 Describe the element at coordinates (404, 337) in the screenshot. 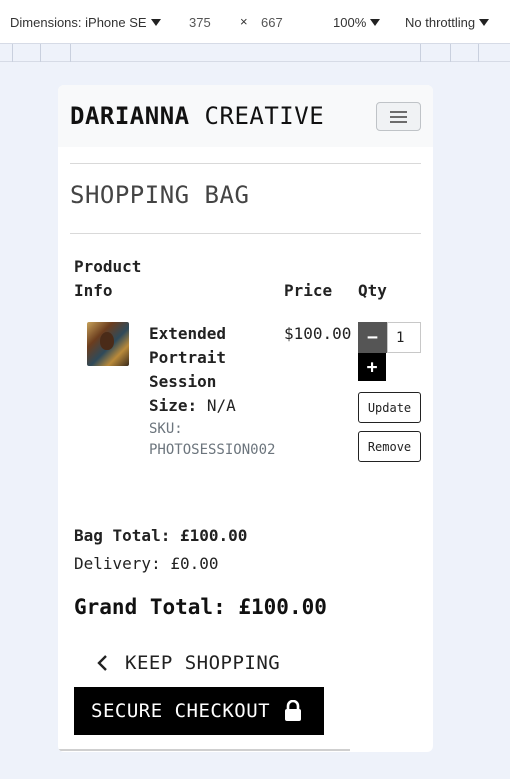

I see `quantity-input: 1` at that location.